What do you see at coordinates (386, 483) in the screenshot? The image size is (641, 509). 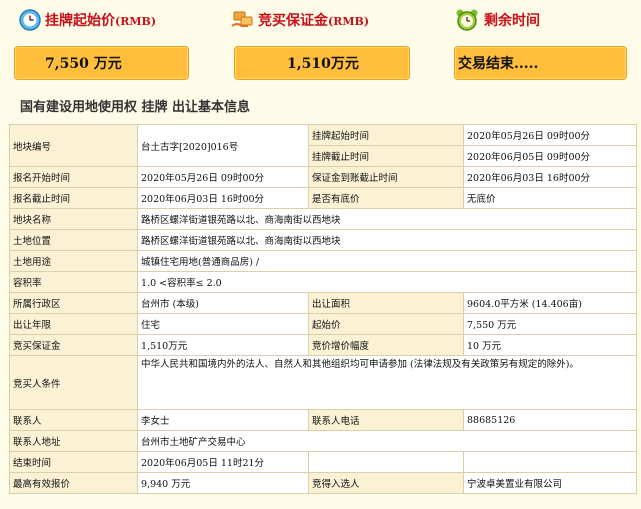 I see `winner-label: 竞得入选人` at bounding box center [386, 483].